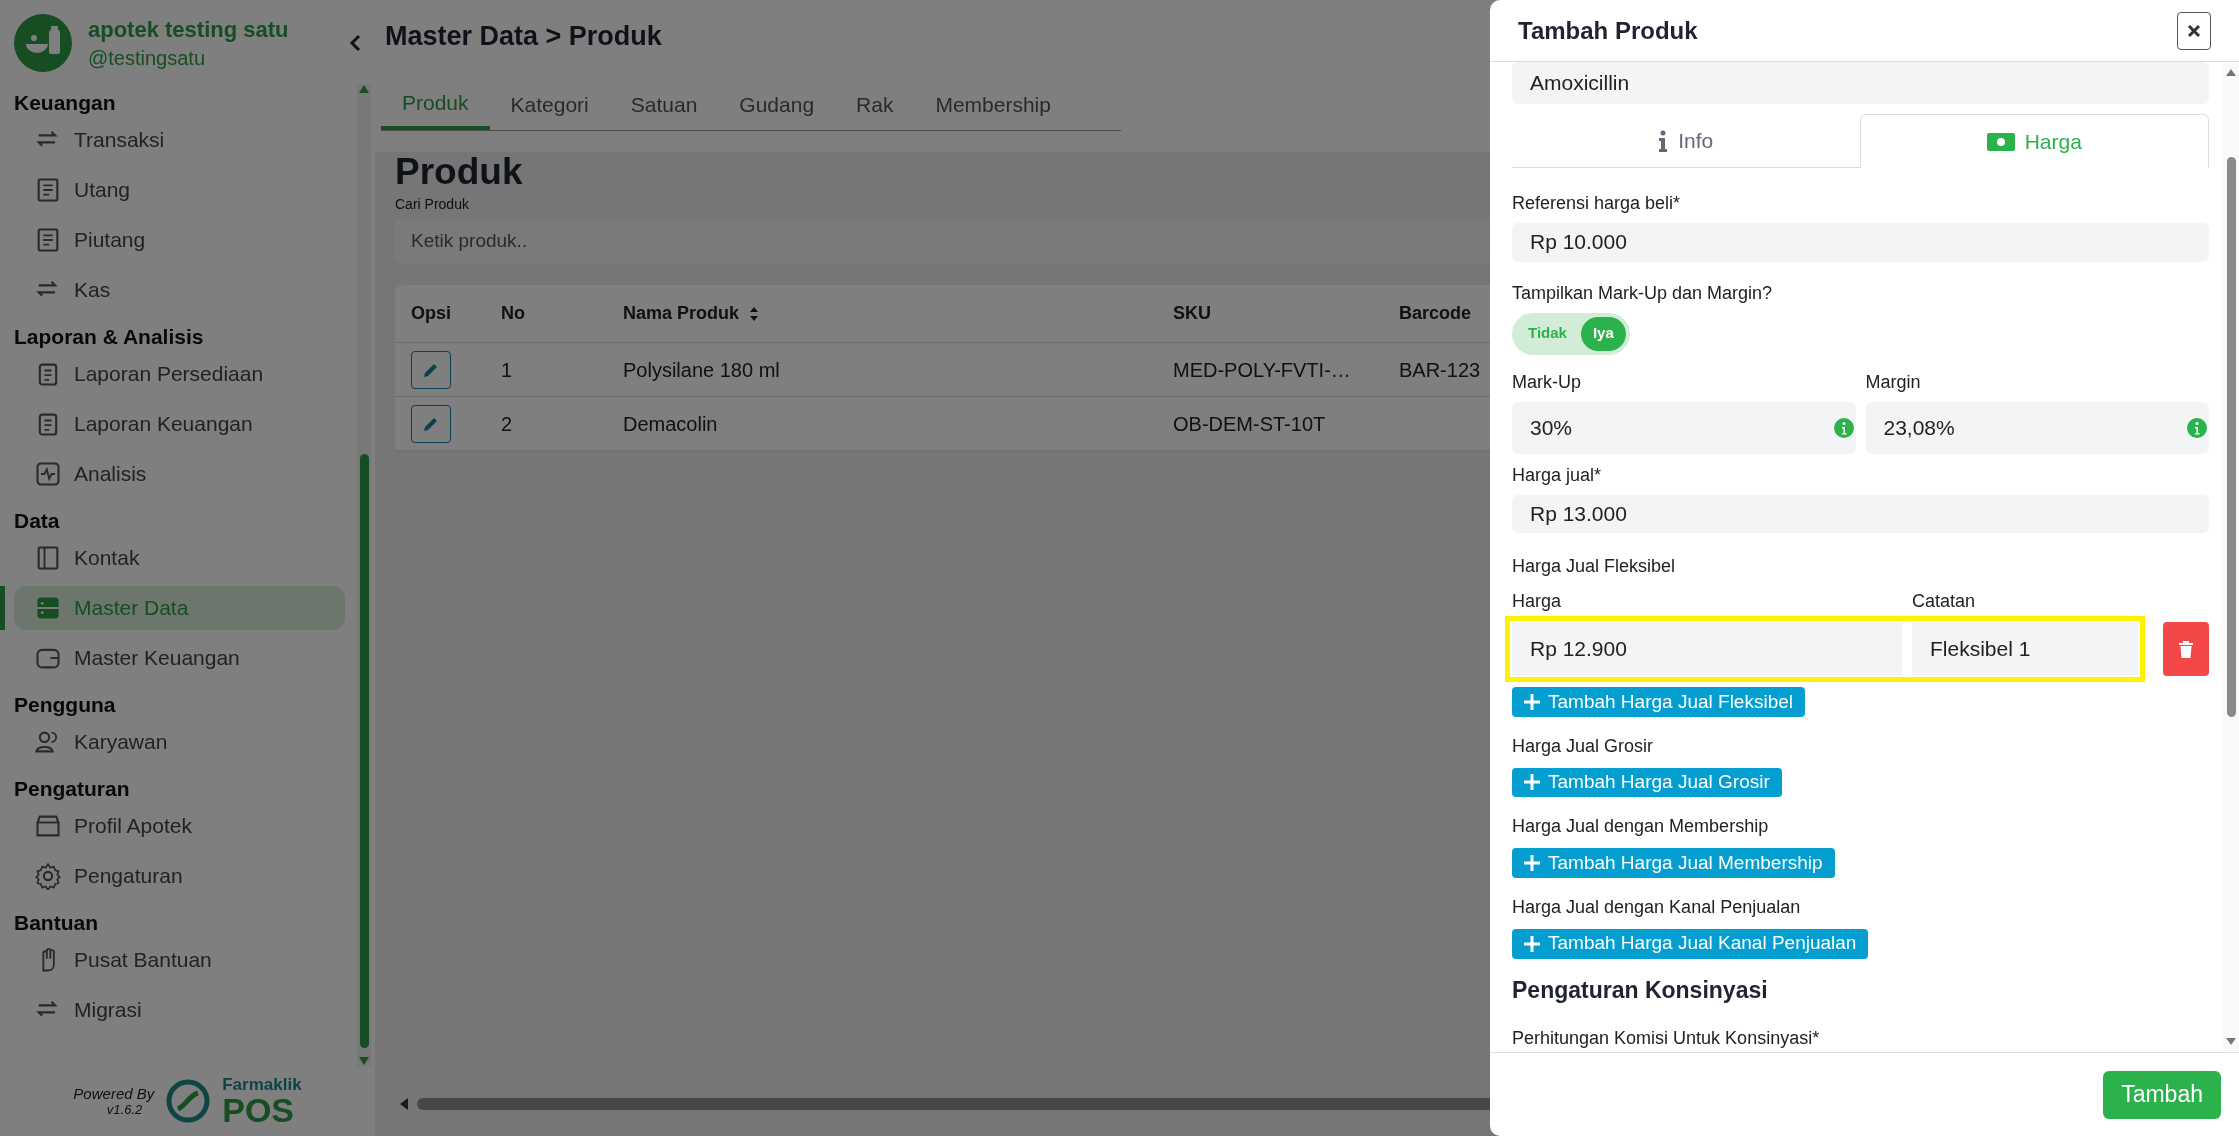  Describe the element at coordinates (1658, 702) in the screenshot. I see `add-button: Tambah Harga Jual Fleksibel` at that location.